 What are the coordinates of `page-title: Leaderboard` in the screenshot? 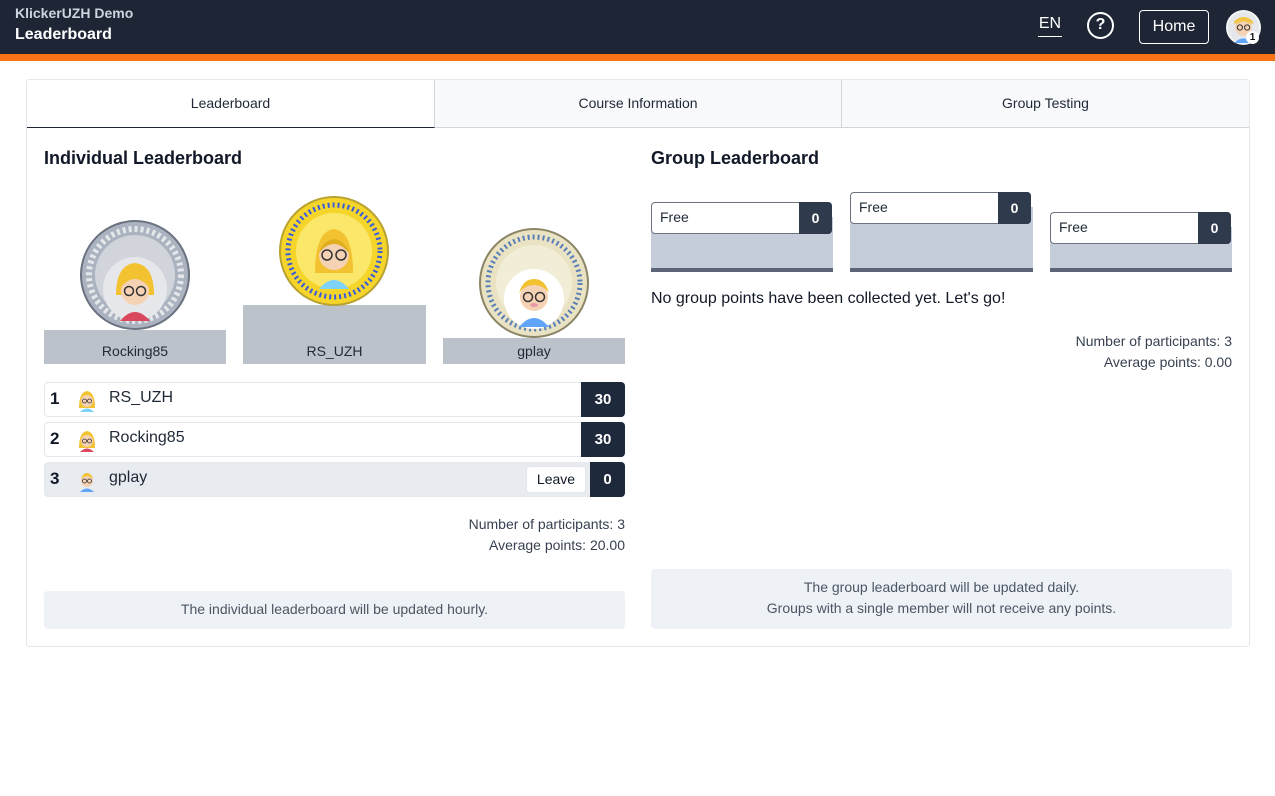 It's located at (63, 34).